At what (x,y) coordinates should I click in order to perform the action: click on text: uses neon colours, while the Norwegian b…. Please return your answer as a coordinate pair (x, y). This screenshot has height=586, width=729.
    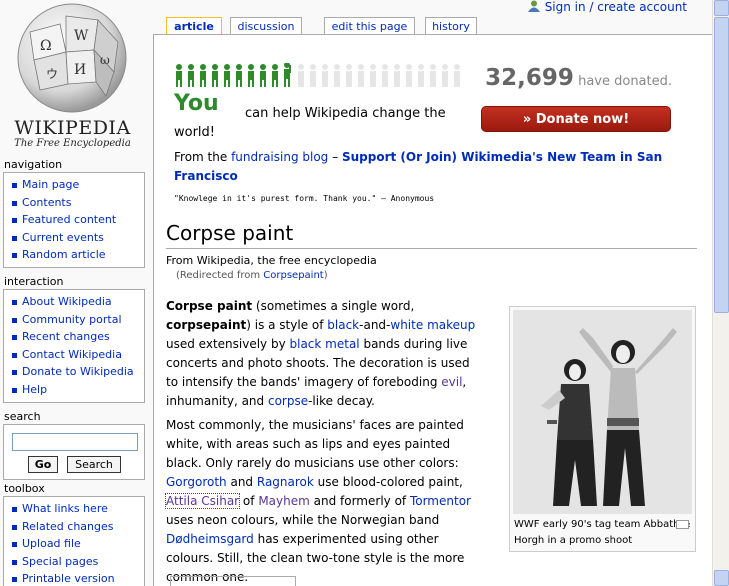
    Looking at the image, I should click on (303, 520).